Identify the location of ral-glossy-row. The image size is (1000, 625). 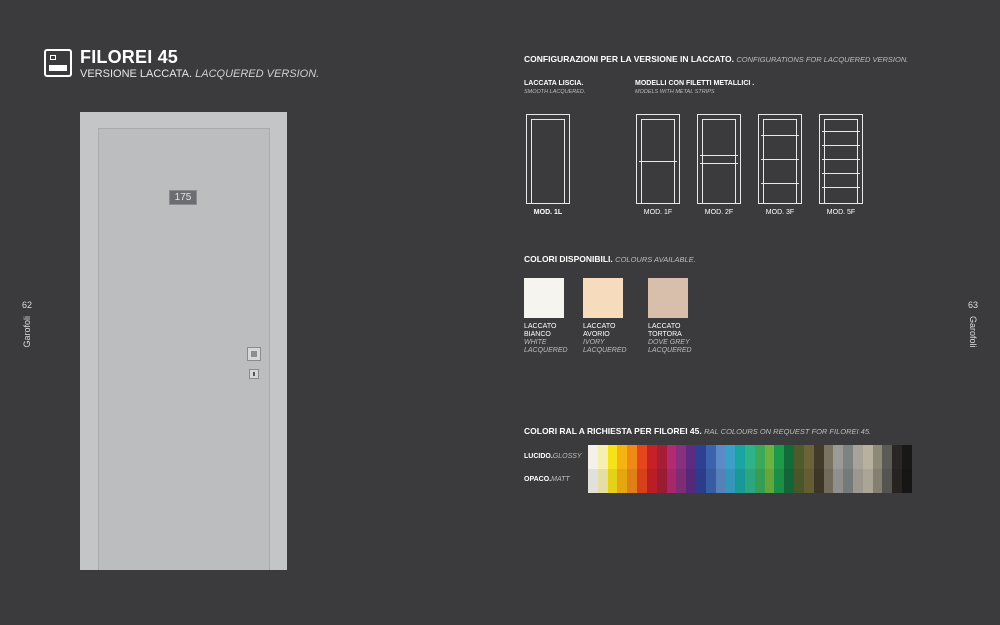
(750, 457).